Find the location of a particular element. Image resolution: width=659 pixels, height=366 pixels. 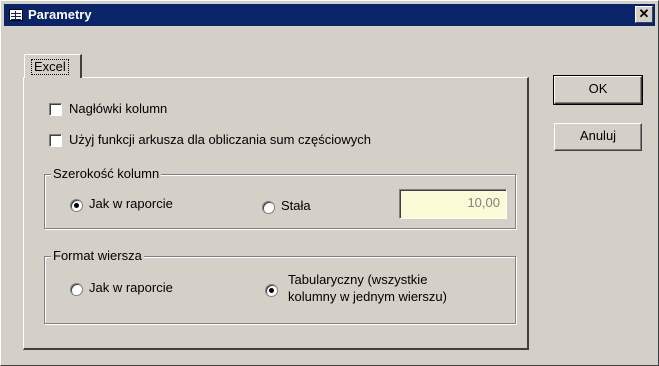

table-icon is located at coordinates (16, 15).